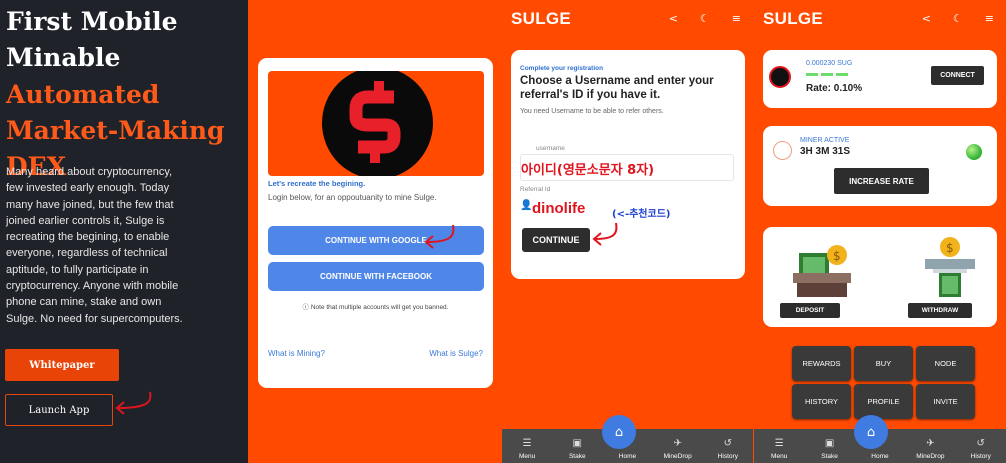  Describe the element at coordinates (945, 363) in the screenshot. I see `node-button: NODE` at that location.